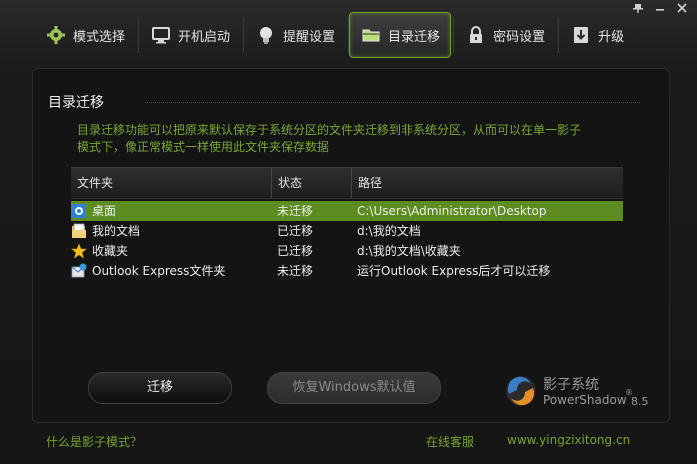  I want to click on logo-name-en: PowerShadow, so click(585, 400).